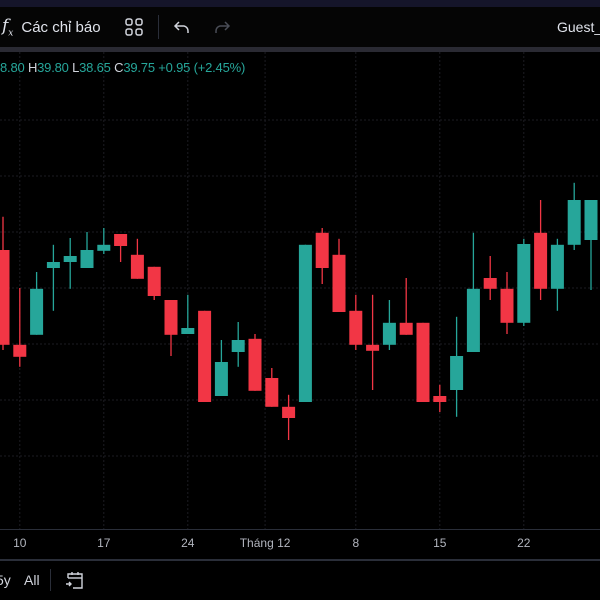  I want to click on high-value: 39.80, so click(53, 67).